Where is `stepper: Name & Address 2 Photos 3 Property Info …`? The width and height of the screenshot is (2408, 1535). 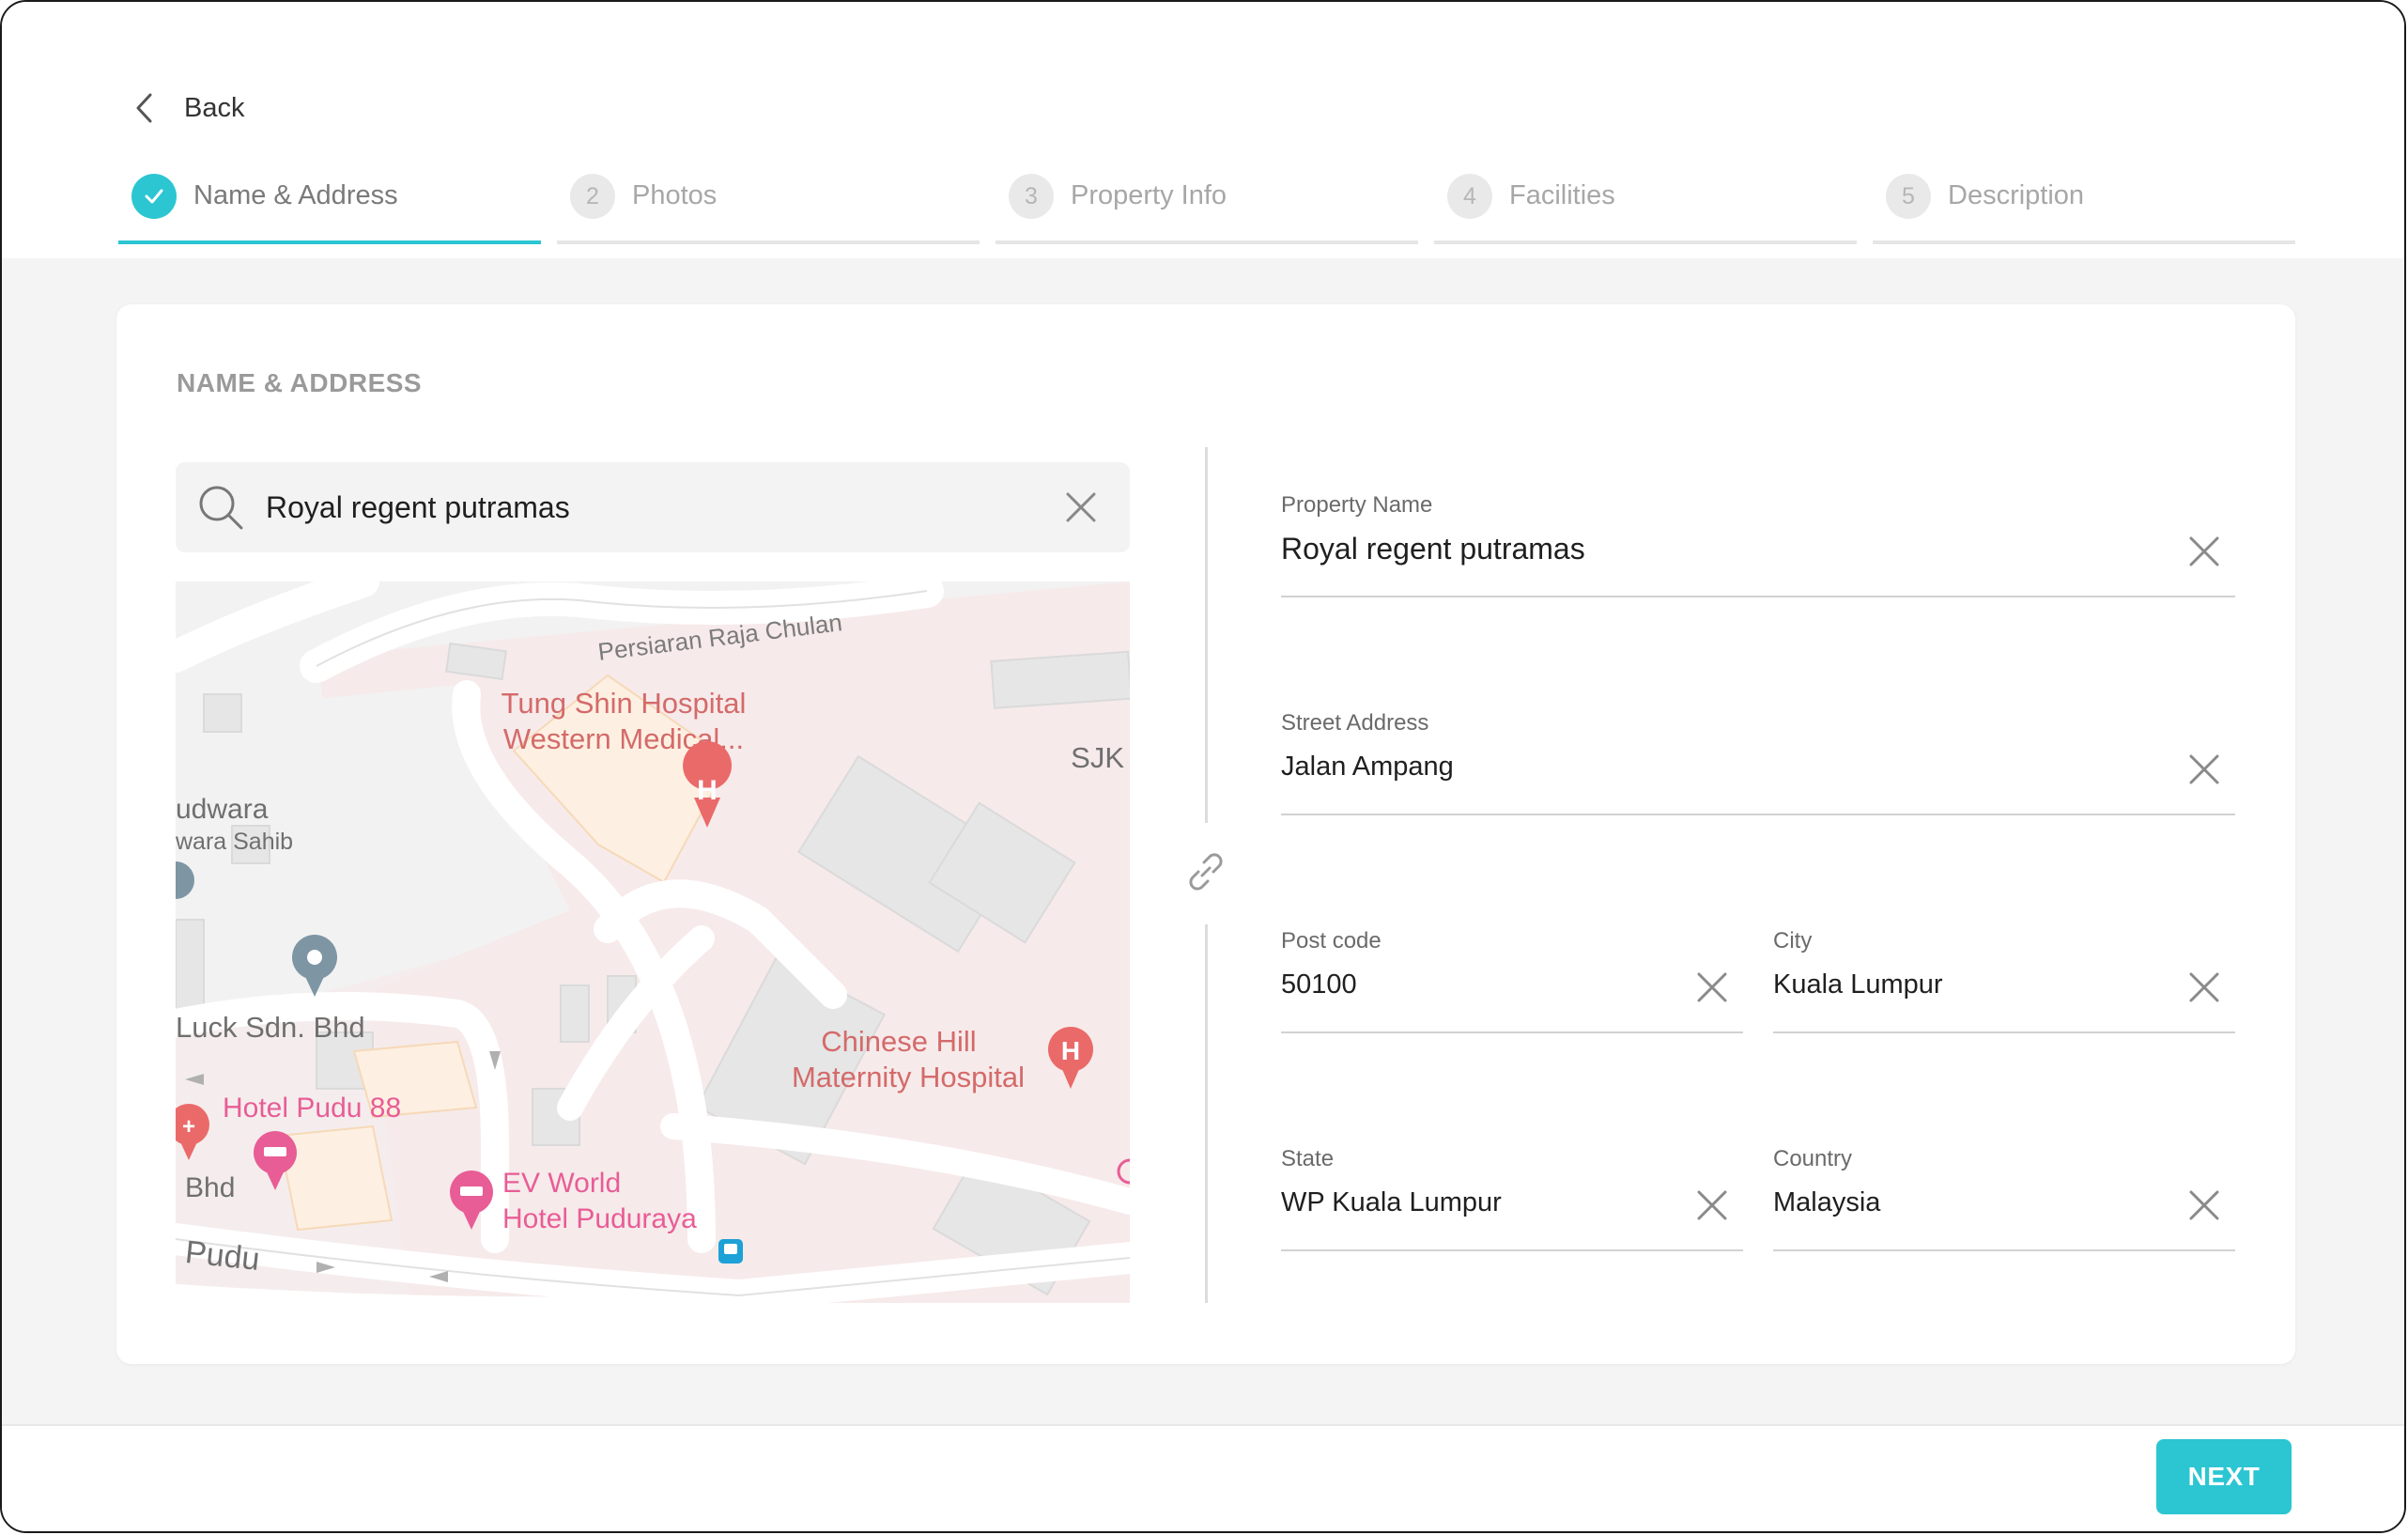
stepper: Name & Address 2 Photos 3 Property Info … is located at coordinates (1207, 207).